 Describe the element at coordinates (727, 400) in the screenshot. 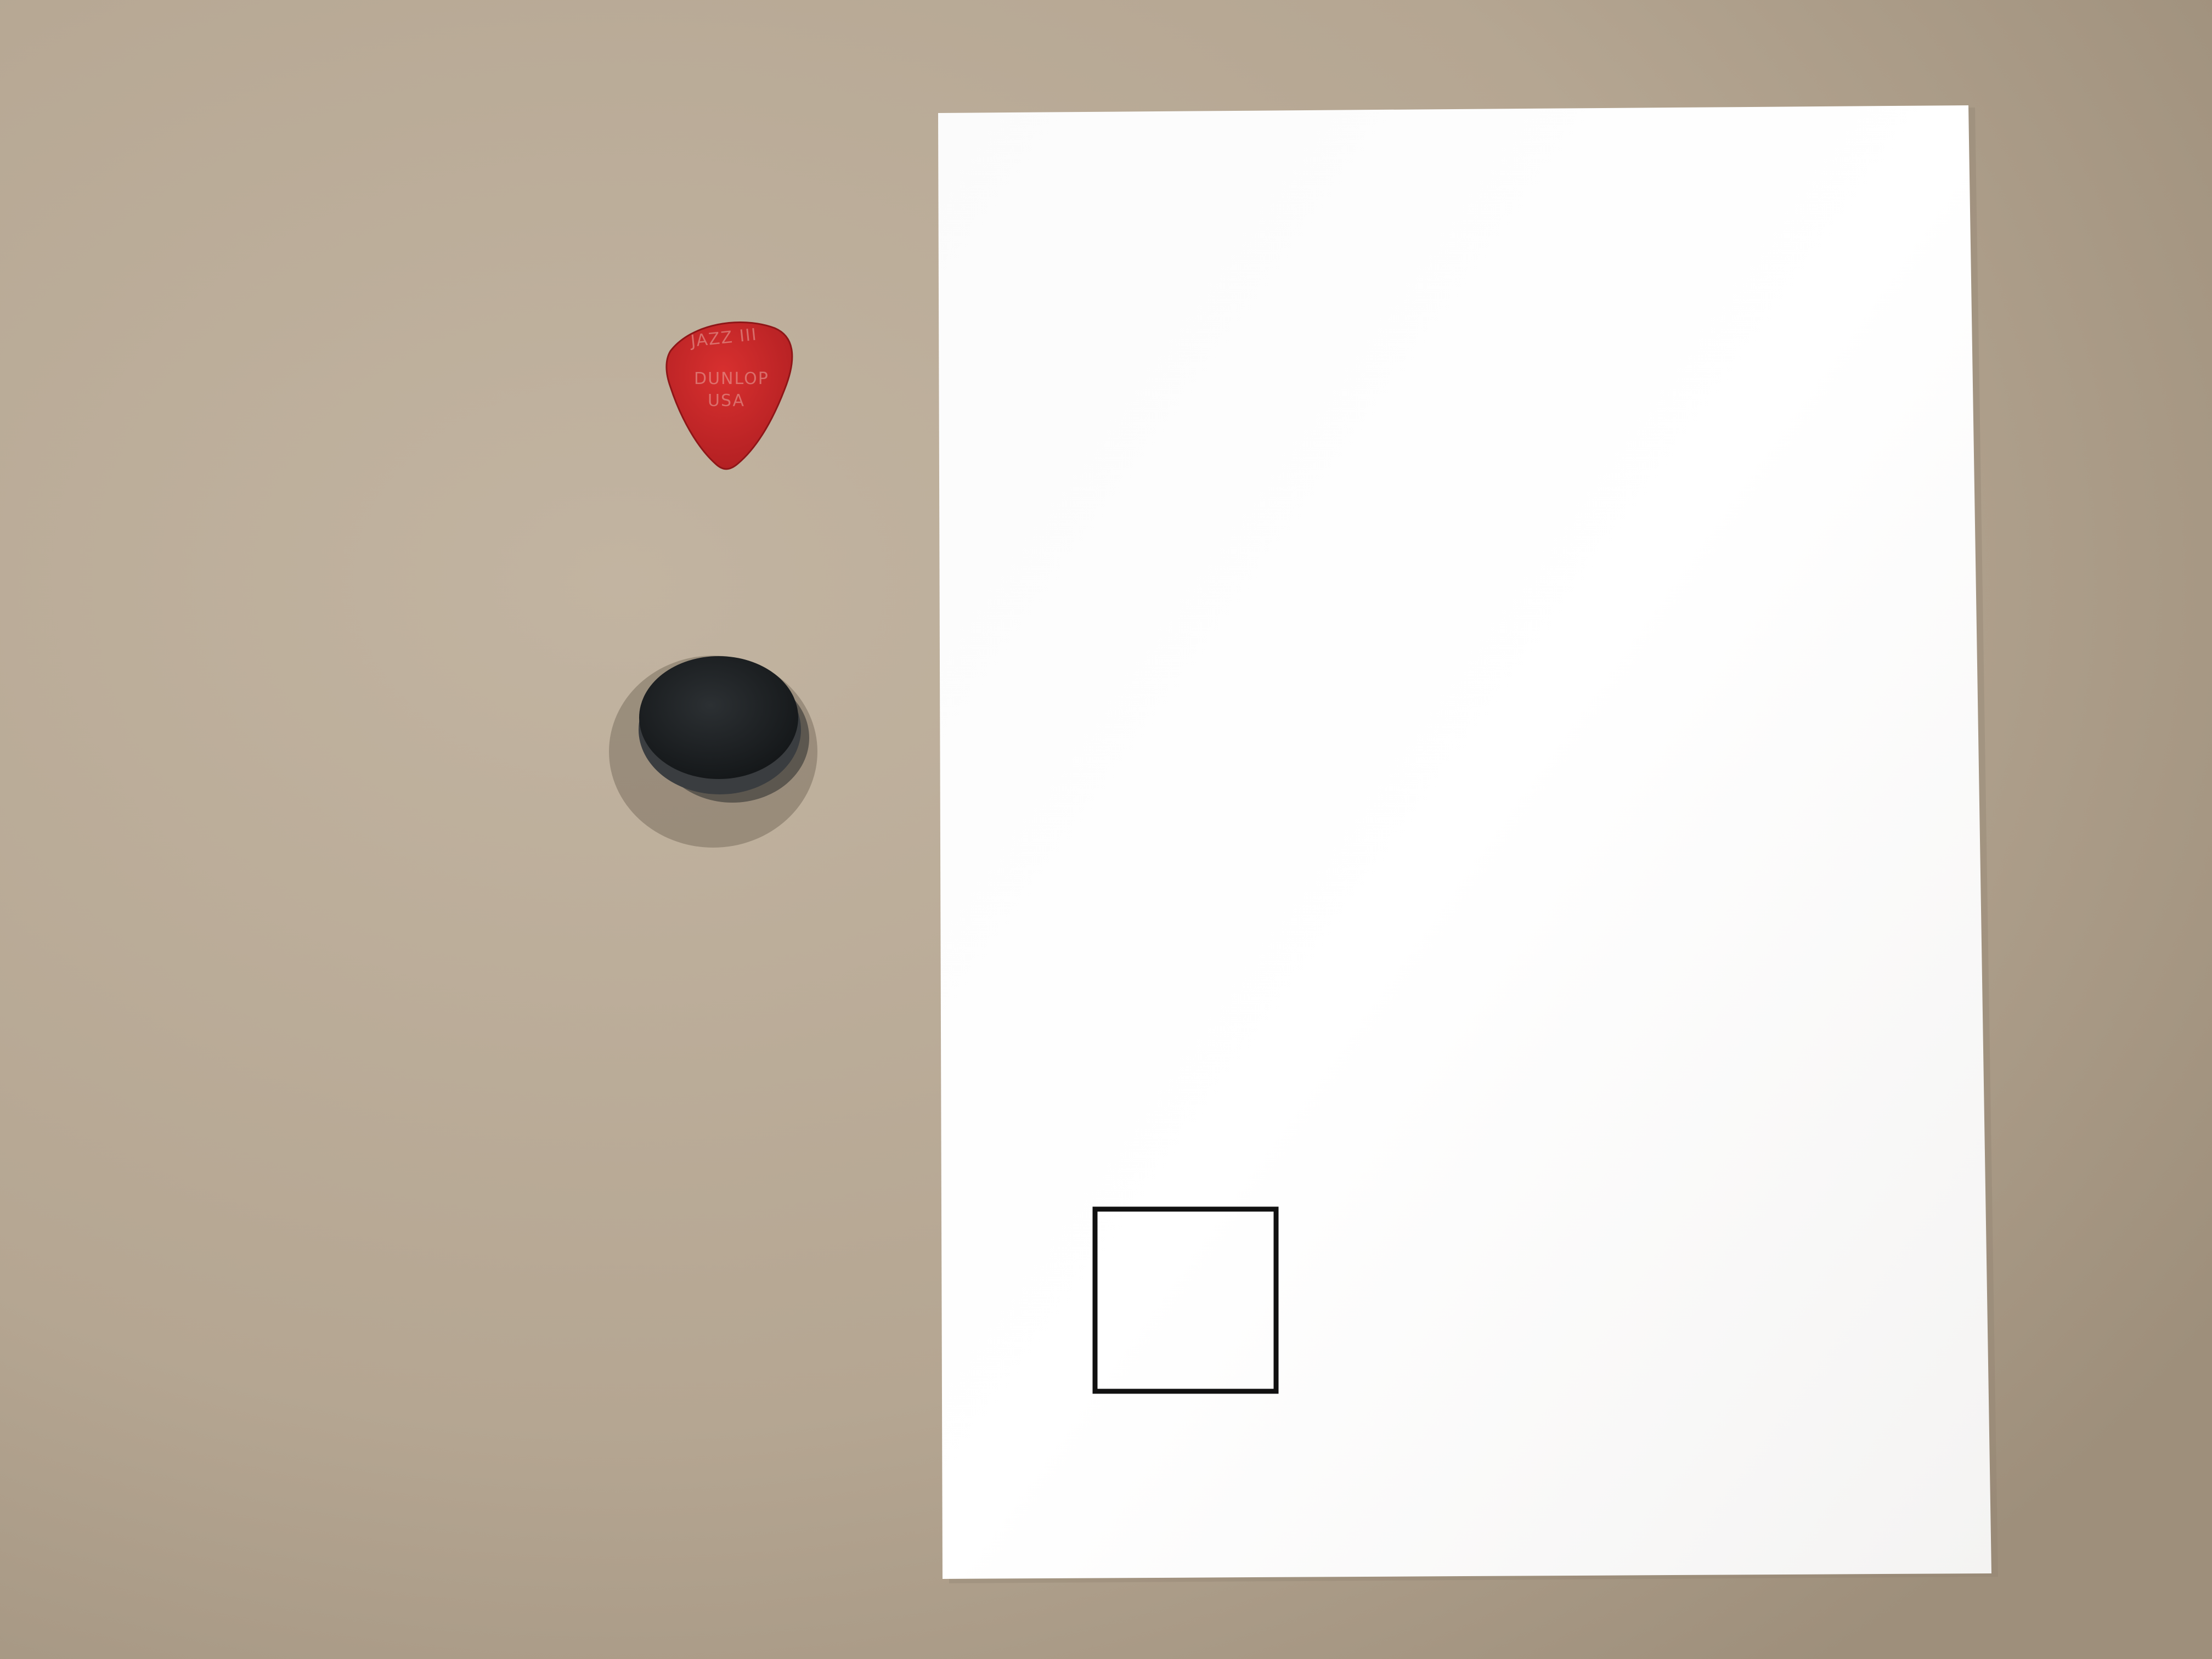

I see `pick-lettering-3: USA` at that location.